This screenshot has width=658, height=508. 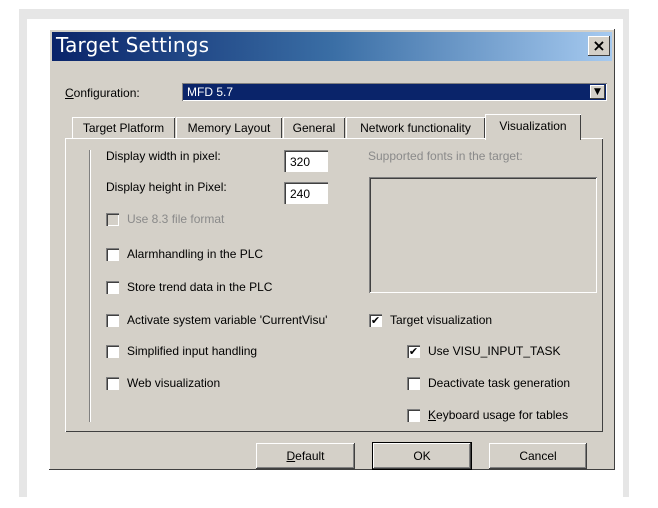 I want to click on tab-network-functionality: Network functionality, so click(x=415, y=128).